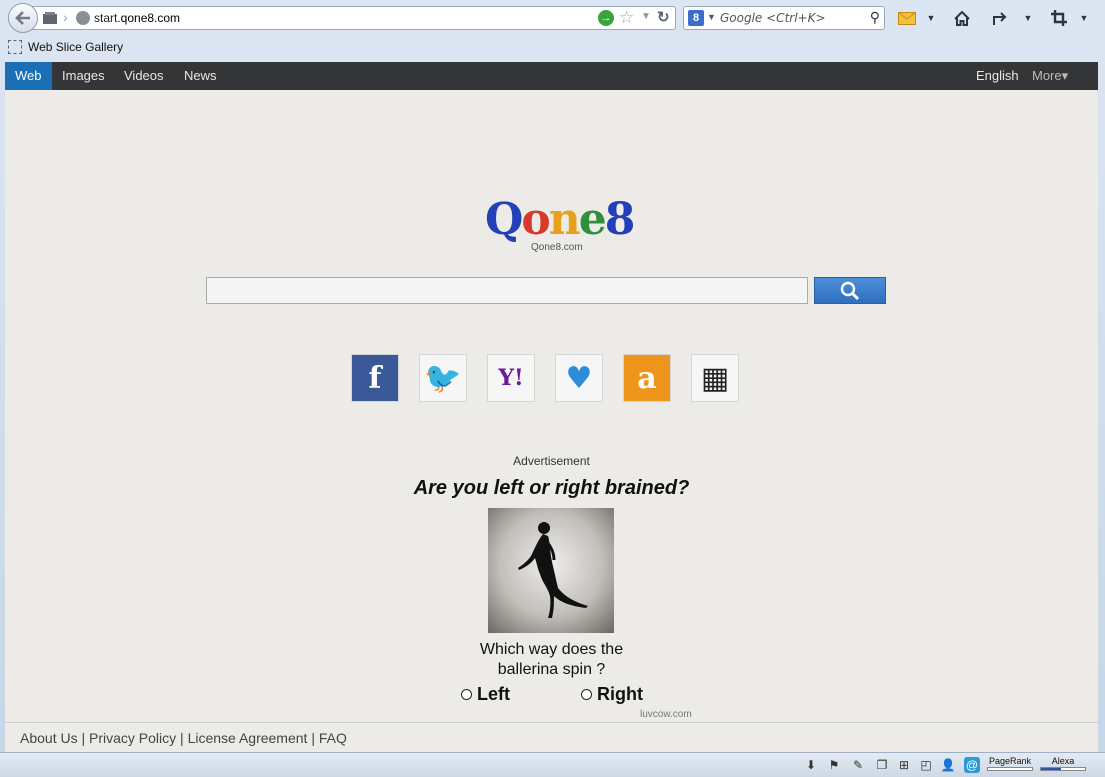  What do you see at coordinates (557, 247) in the screenshot?
I see `logo-subtext: Qone8.com` at bounding box center [557, 247].